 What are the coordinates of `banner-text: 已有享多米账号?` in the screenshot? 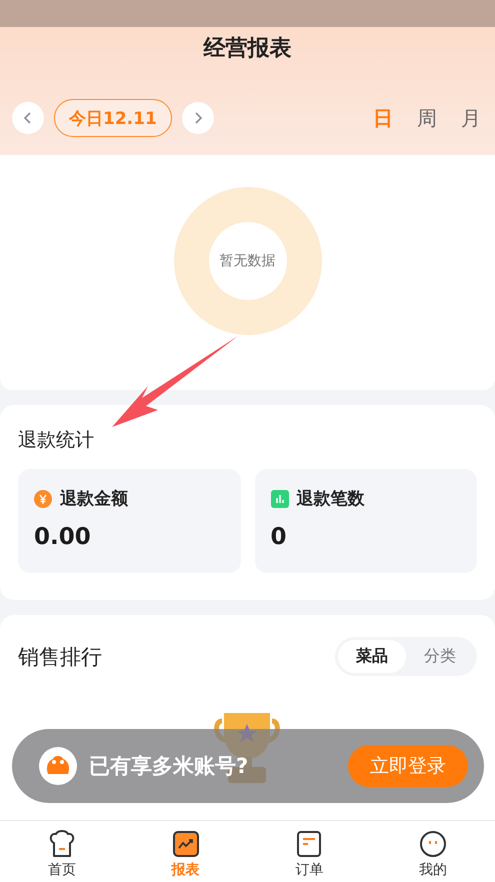 It's located at (169, 766).